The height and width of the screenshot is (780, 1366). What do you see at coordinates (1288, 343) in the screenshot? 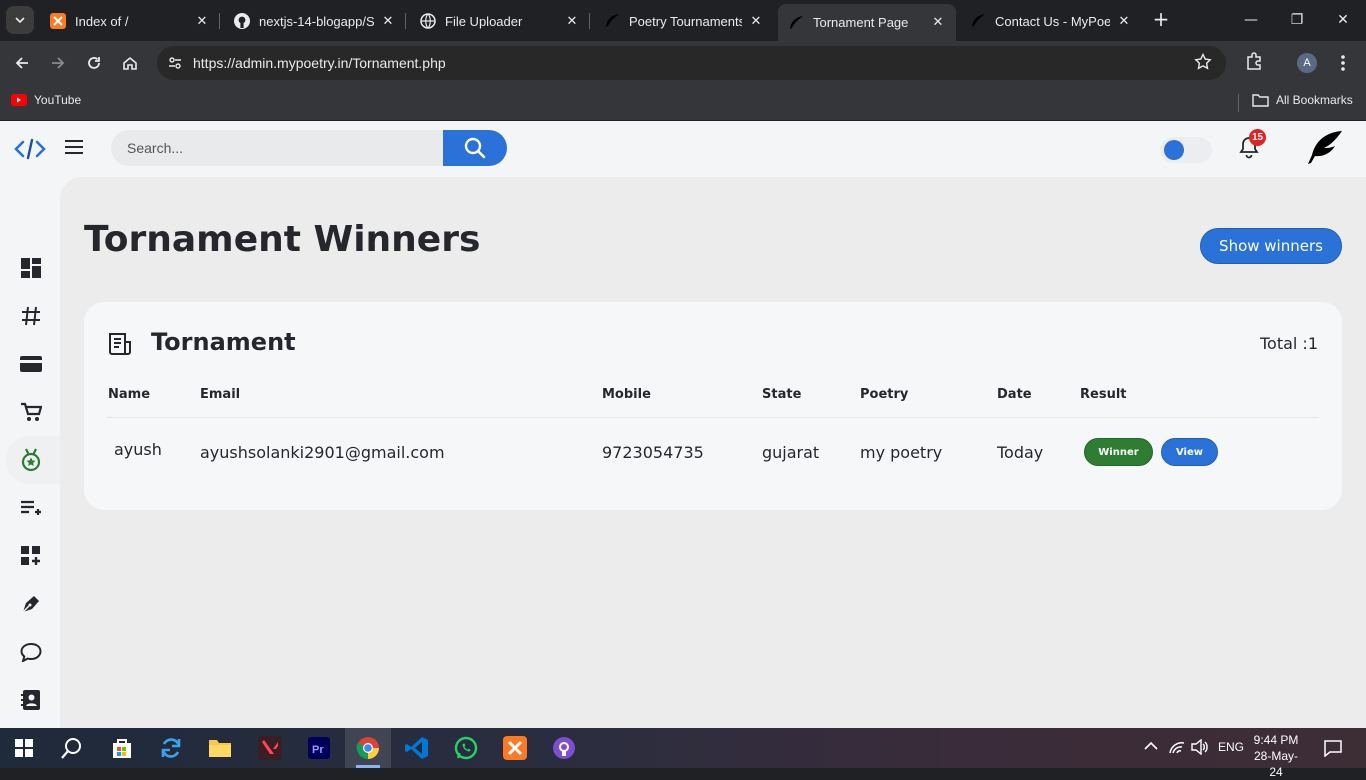
I see `total-count: Total :1` at bounding box center [1288, 343].